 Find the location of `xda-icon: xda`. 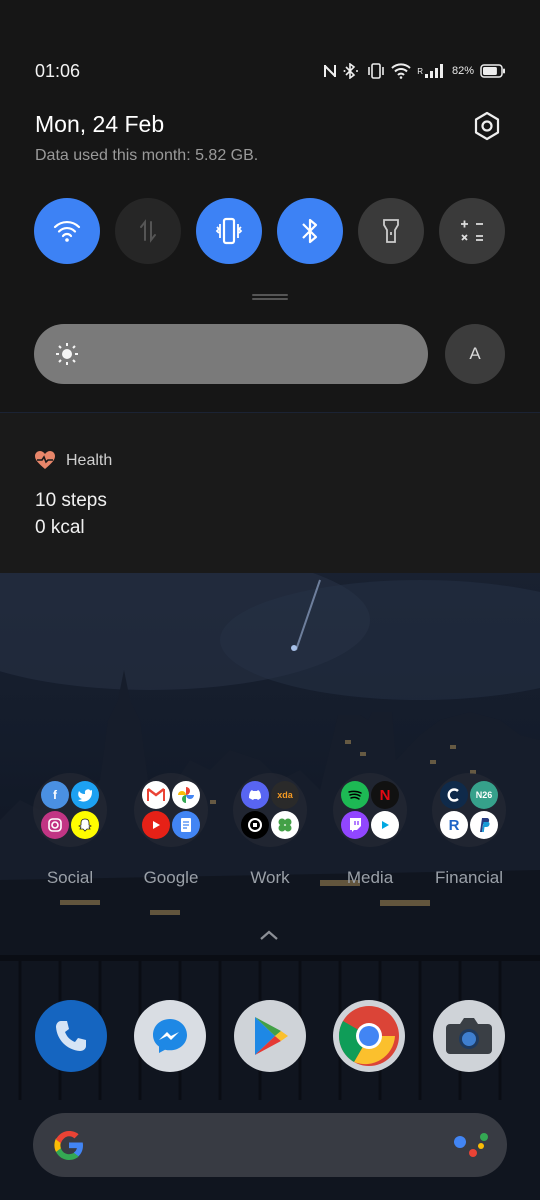

xda-icon: xda is located at coordinates (285, 795).